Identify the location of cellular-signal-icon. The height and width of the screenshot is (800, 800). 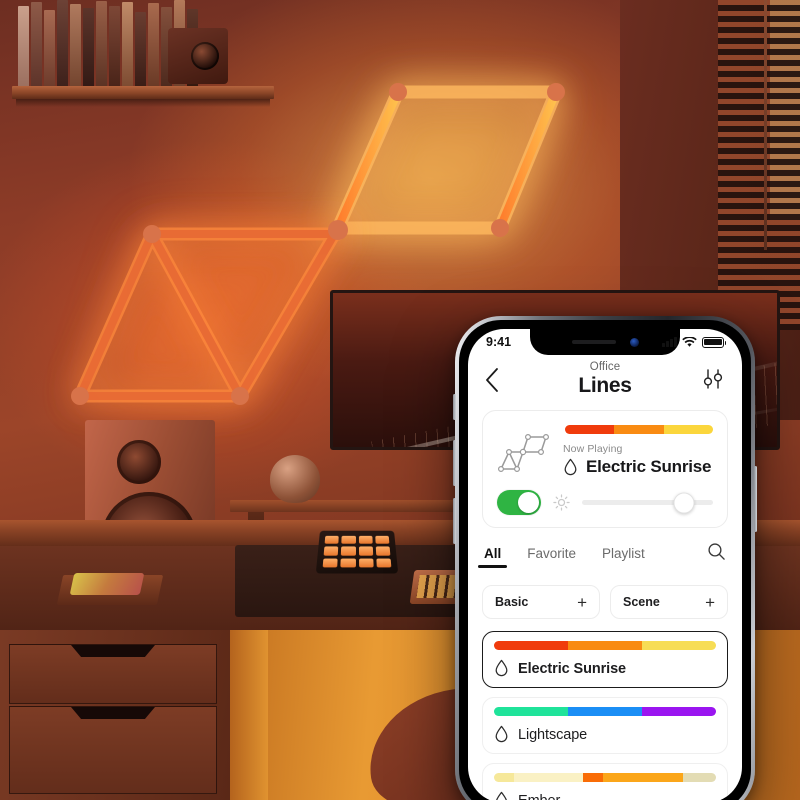
(669, 342).